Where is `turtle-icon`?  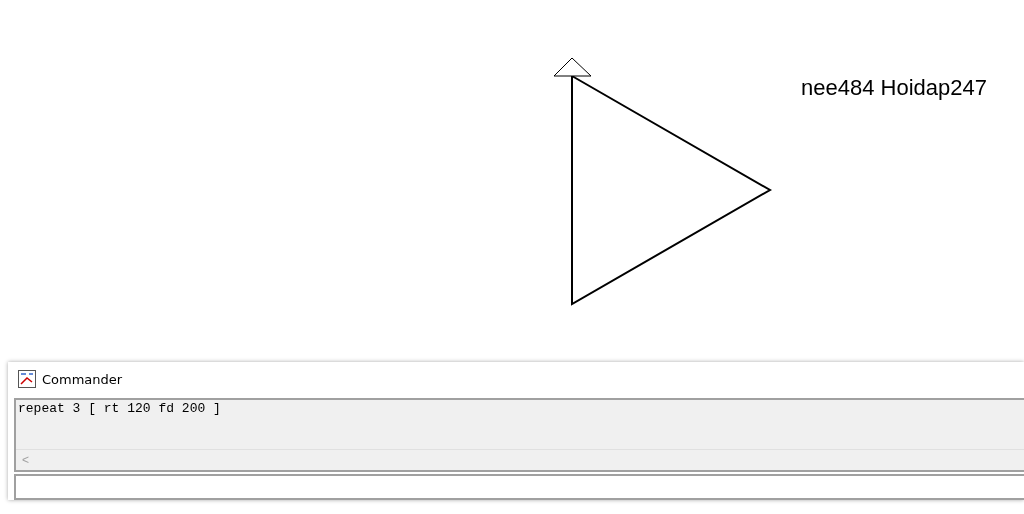 turtle-icon is located at coordinates (572, 67).